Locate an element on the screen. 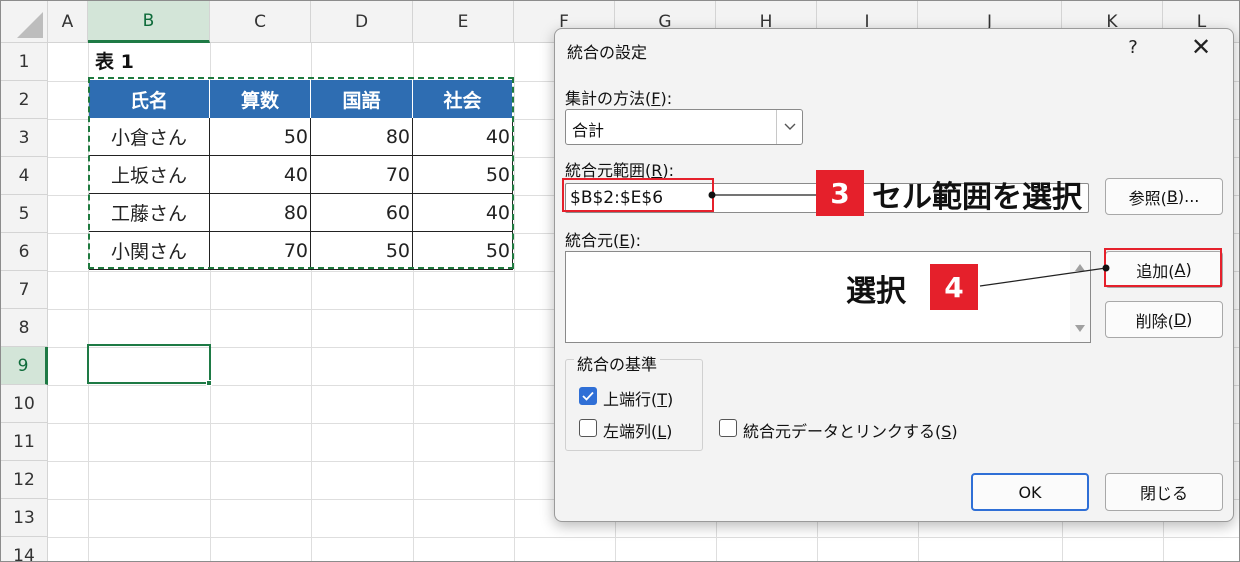  column-header-b: B is located at coordinates (149, 22).